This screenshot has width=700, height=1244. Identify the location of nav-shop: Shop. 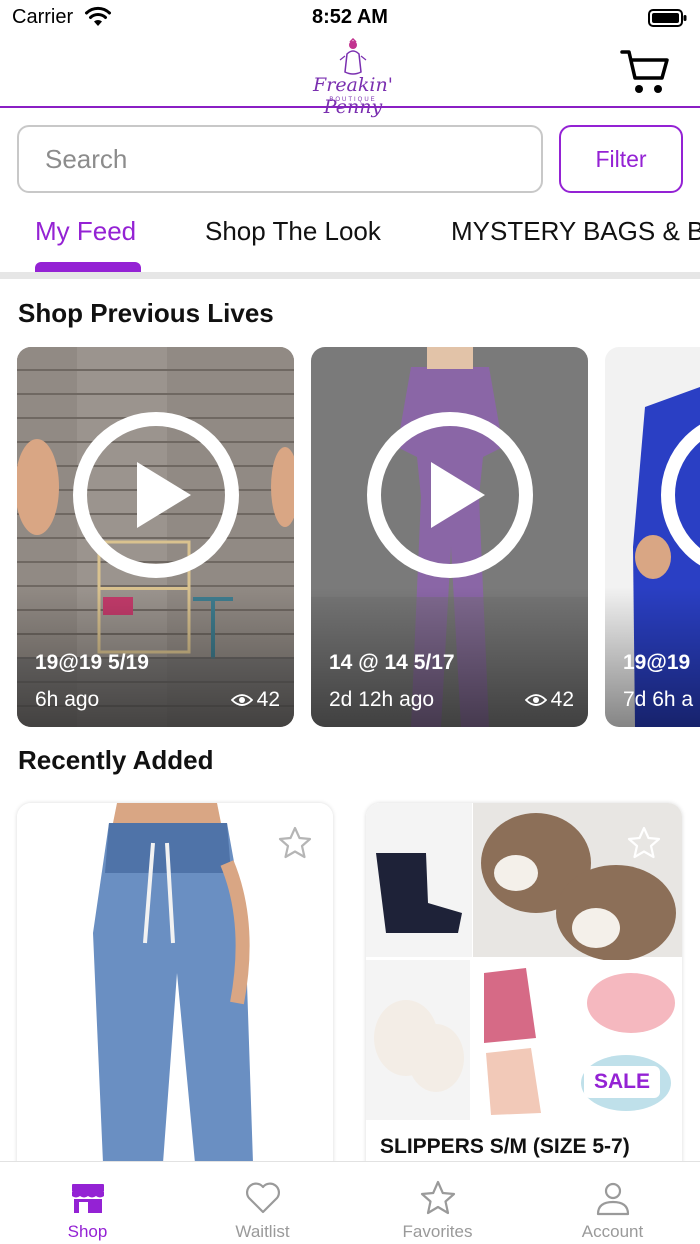
(87, 1203).